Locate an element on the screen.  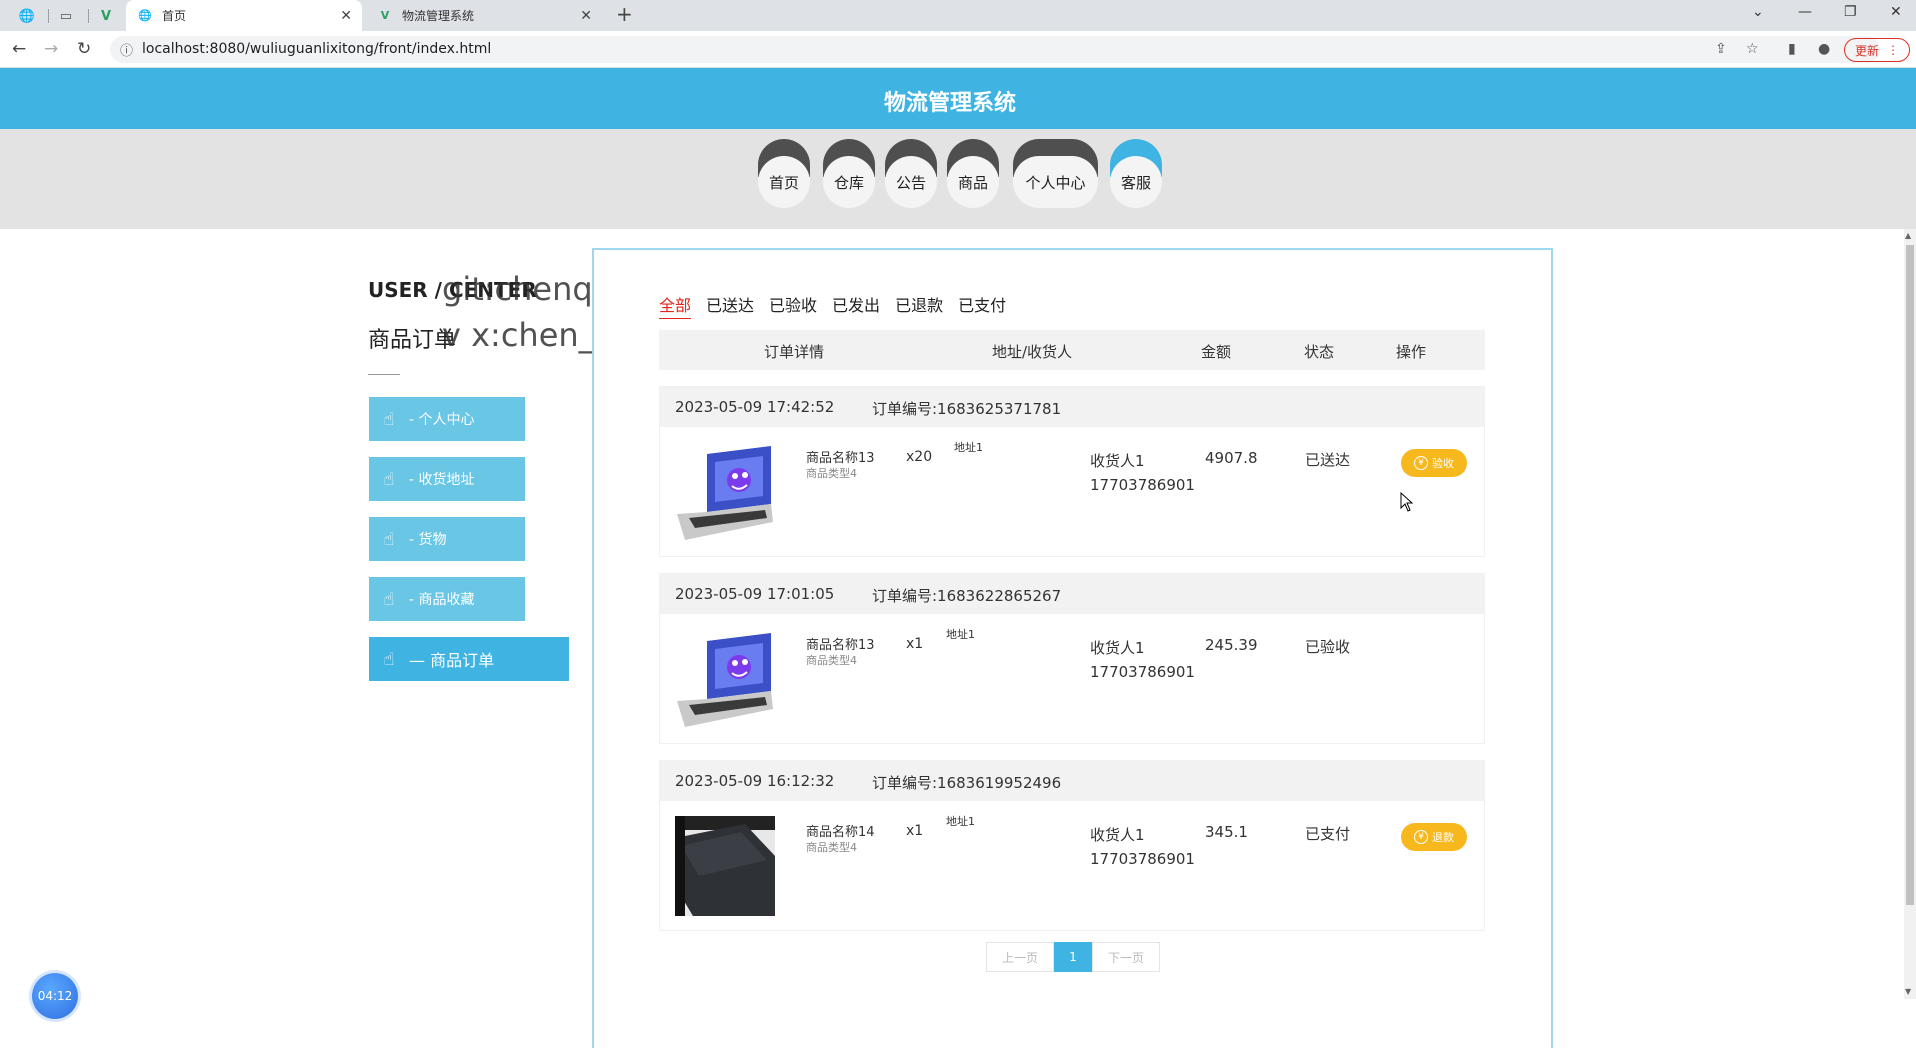
nav-user-center: 个人中心 is located at coordinates (1055, 174).